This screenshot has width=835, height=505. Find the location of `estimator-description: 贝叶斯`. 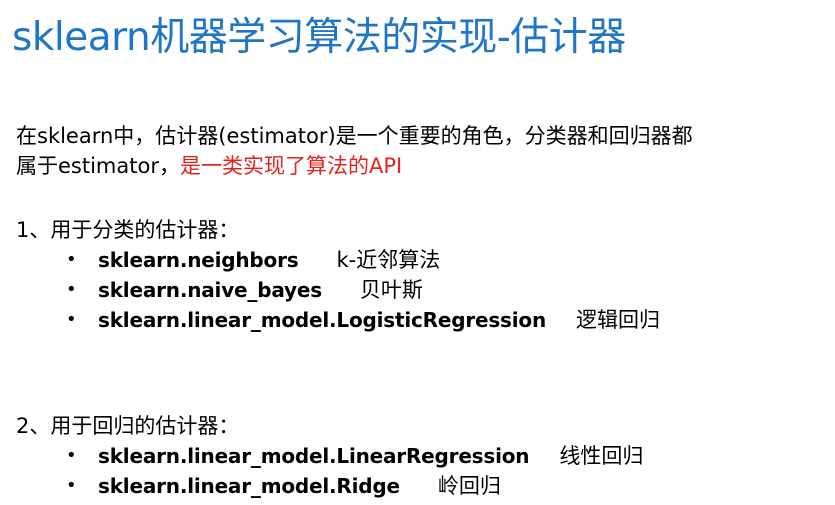

estimator-description: 贝叶斯 is located at coordinates (391, 290).